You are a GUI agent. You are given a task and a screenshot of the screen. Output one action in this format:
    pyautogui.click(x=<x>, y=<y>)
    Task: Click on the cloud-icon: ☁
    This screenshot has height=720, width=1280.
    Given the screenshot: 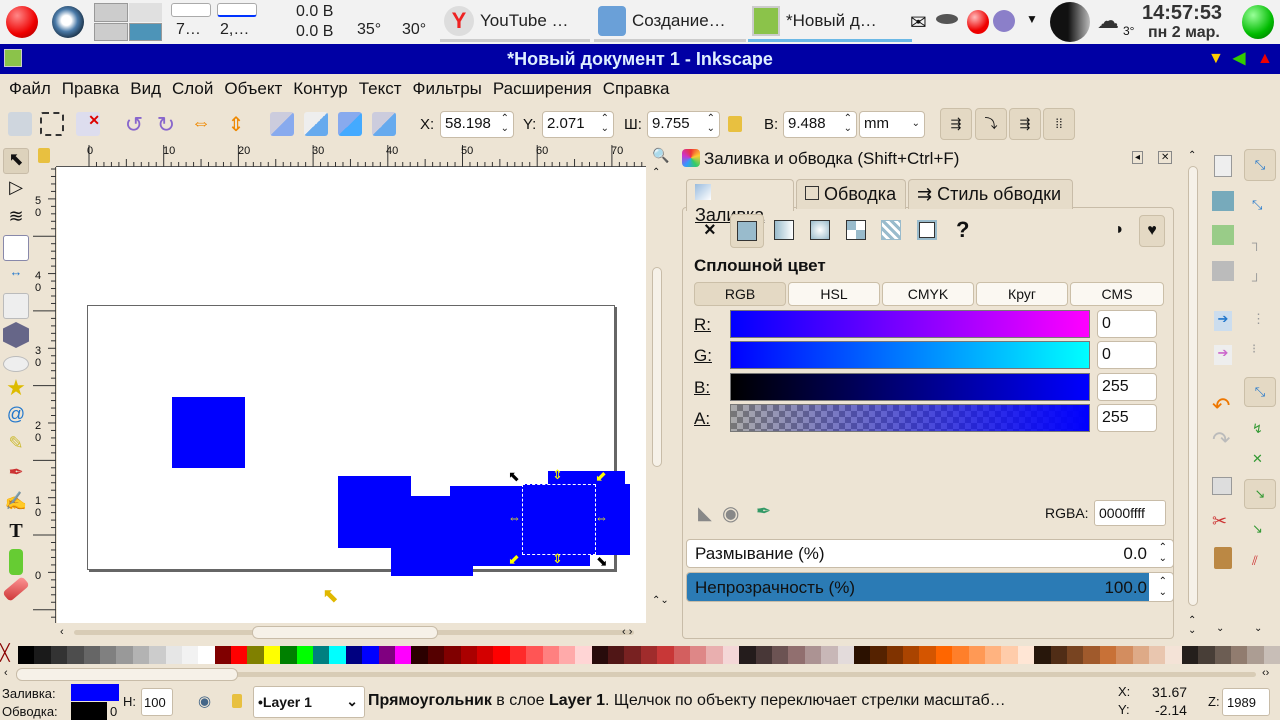 What is the action you would take?
    pyautogui.click(x=1108, y=21)
    